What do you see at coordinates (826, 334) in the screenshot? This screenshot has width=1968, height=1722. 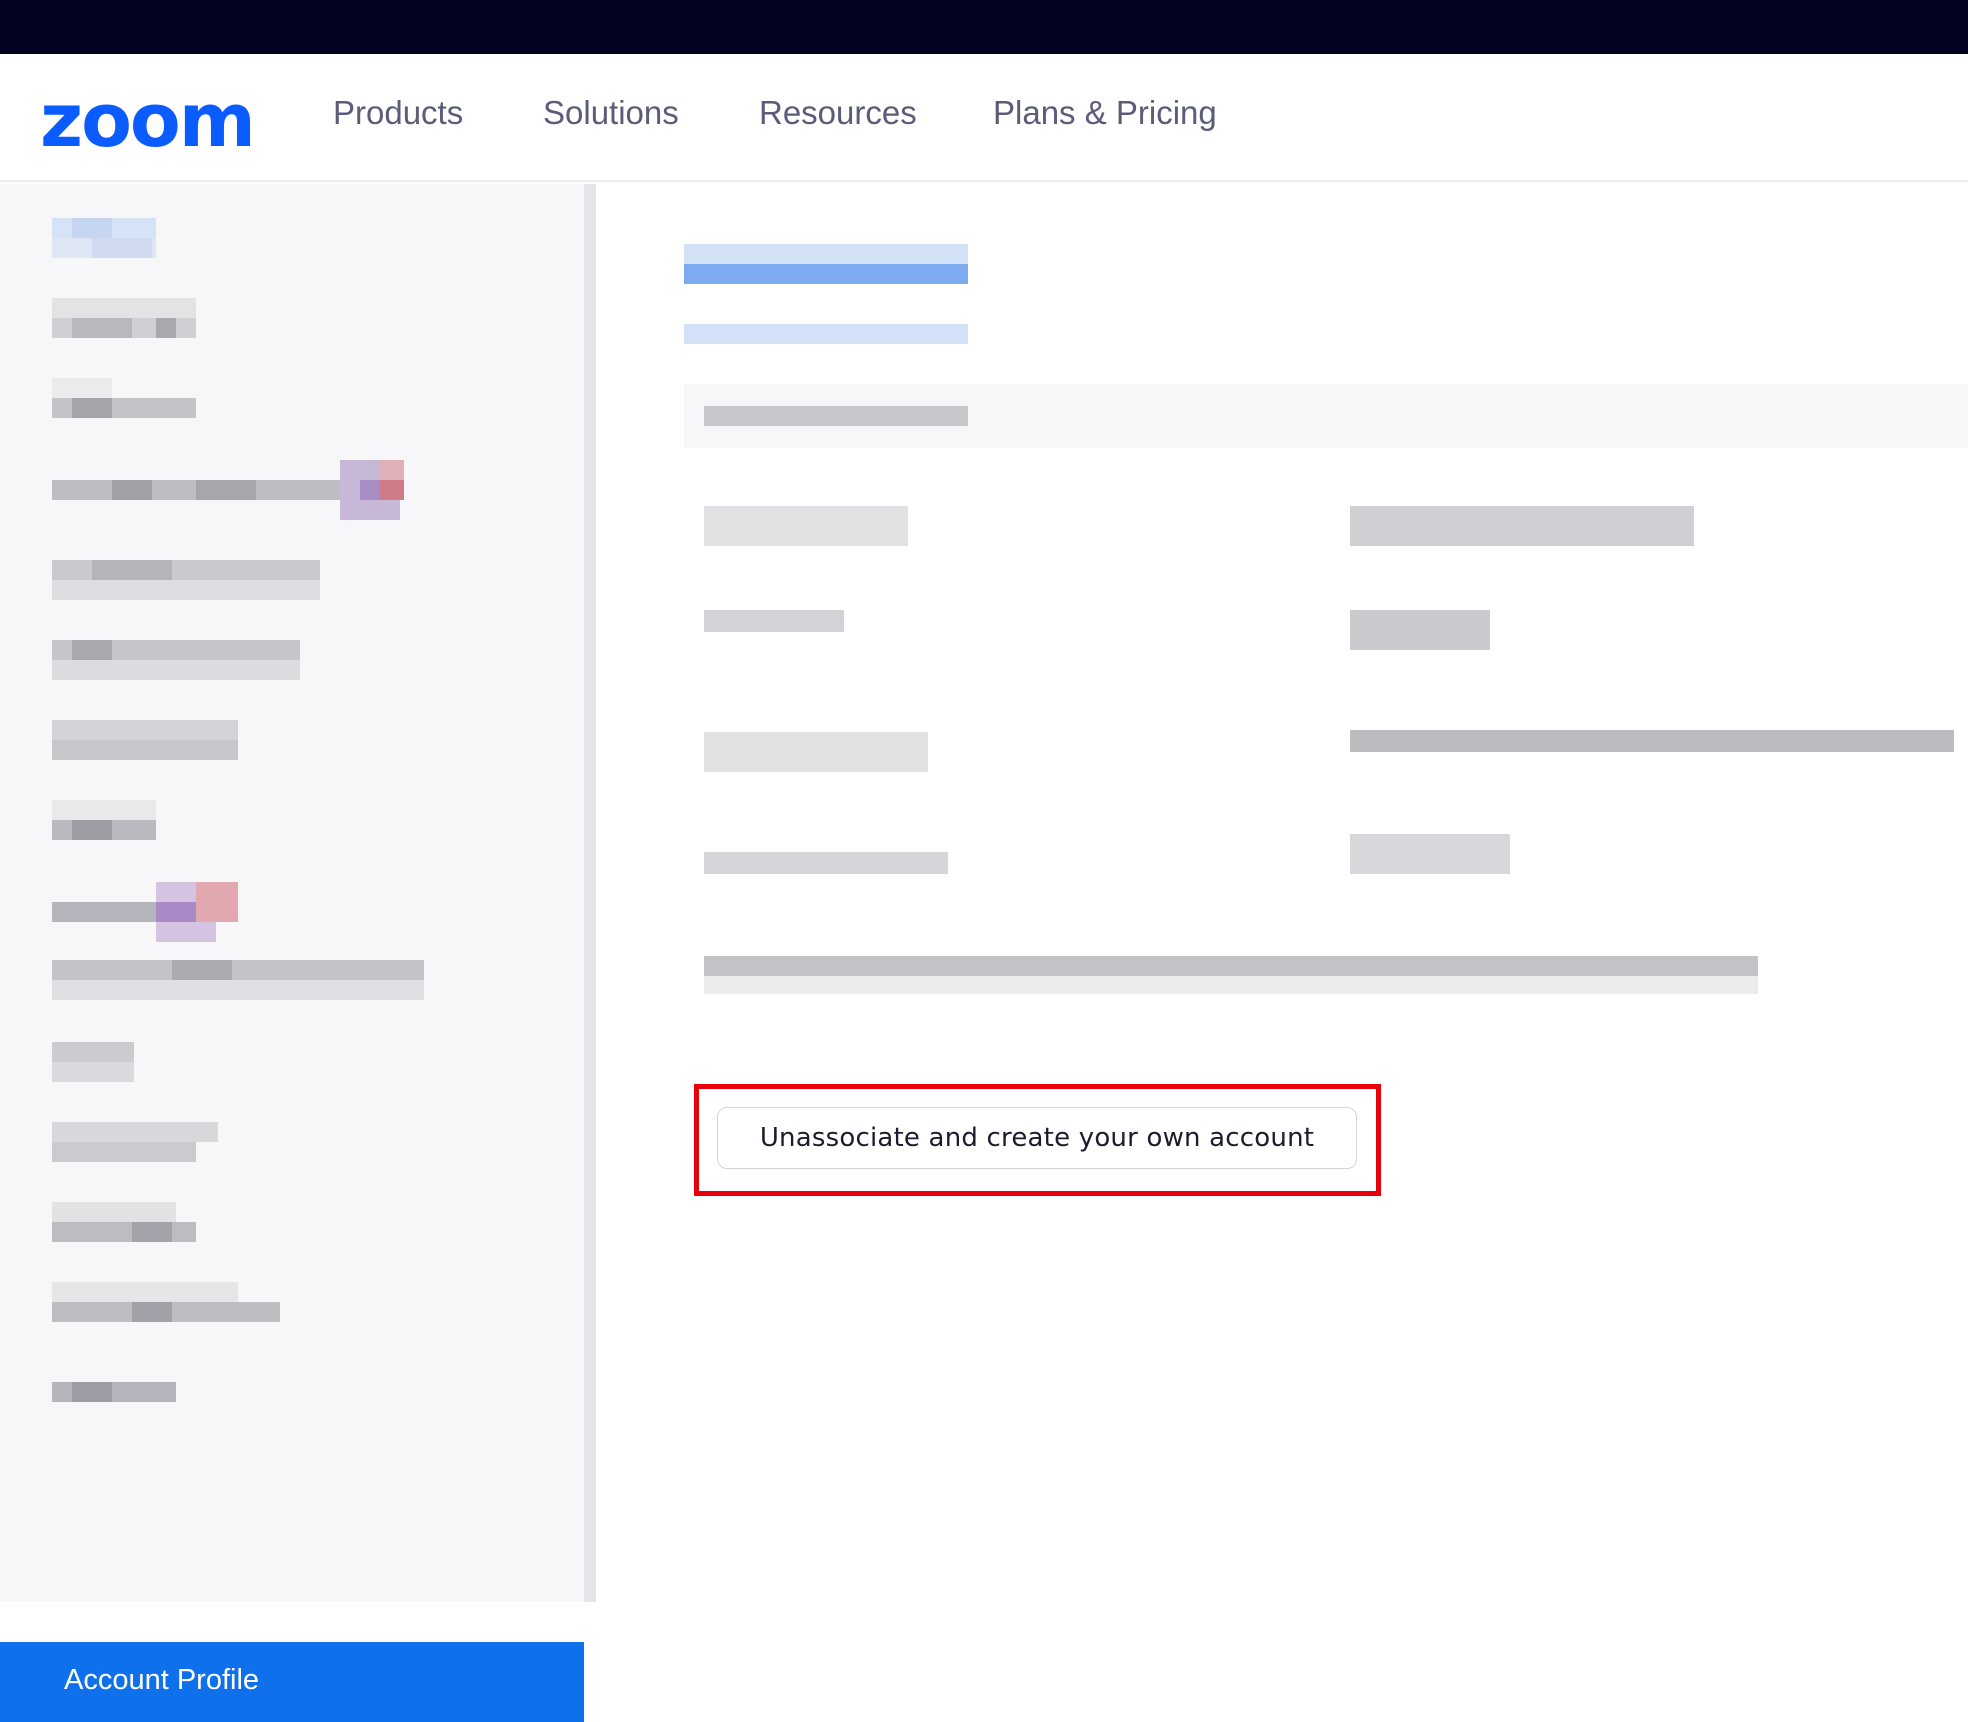 I see `redacted-link` at bounding box center [826, 334].